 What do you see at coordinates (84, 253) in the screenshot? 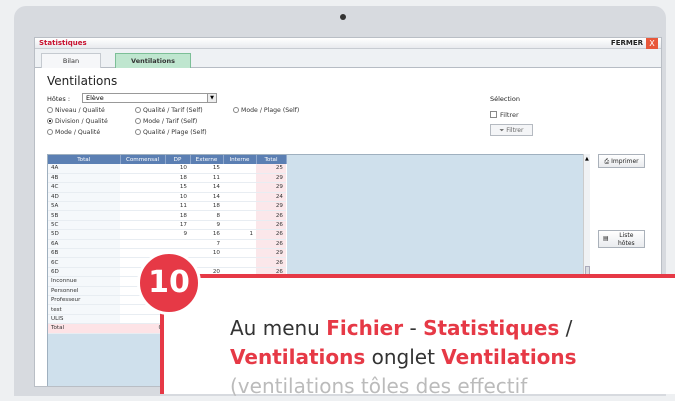
I see `table-cell: 6B` at bounding box center [84, 253].